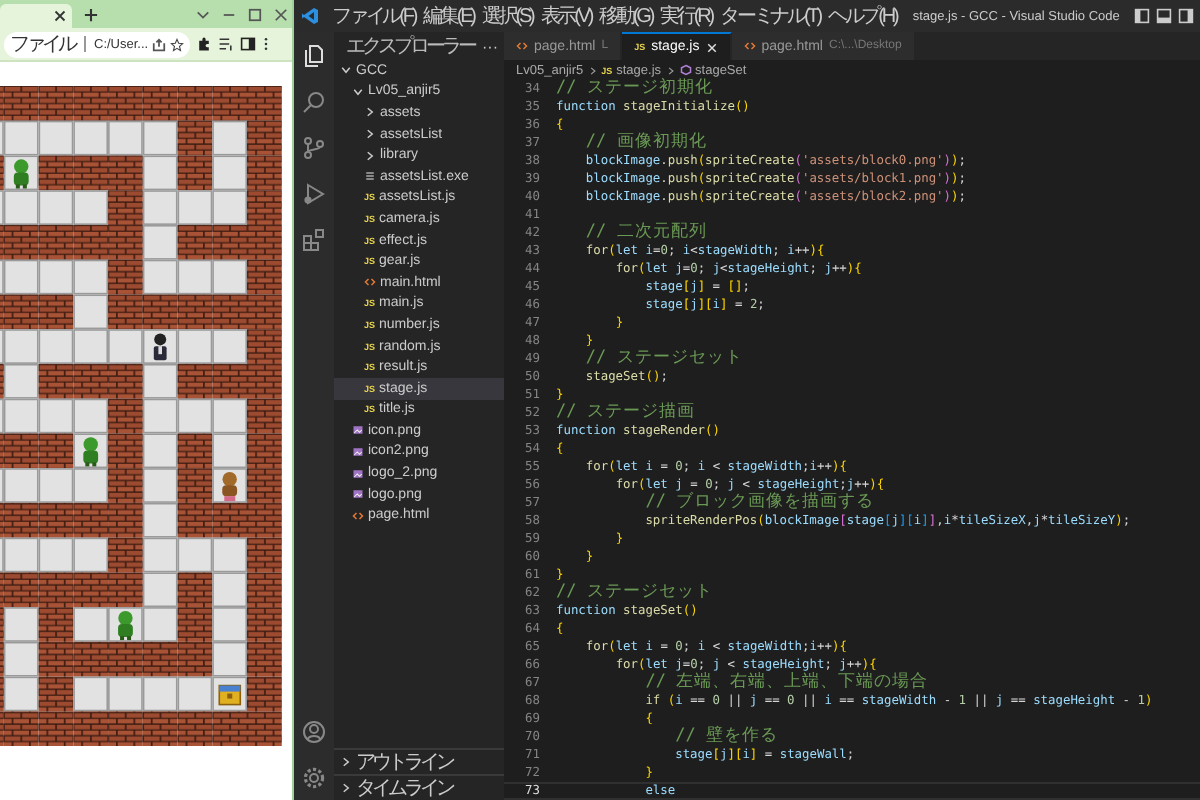 The height and width of the screenshot is (800, 1200). Describe the element at coordinates (566, 16) in the screenshot. I see `menu-item: 表示(V)` at that location.